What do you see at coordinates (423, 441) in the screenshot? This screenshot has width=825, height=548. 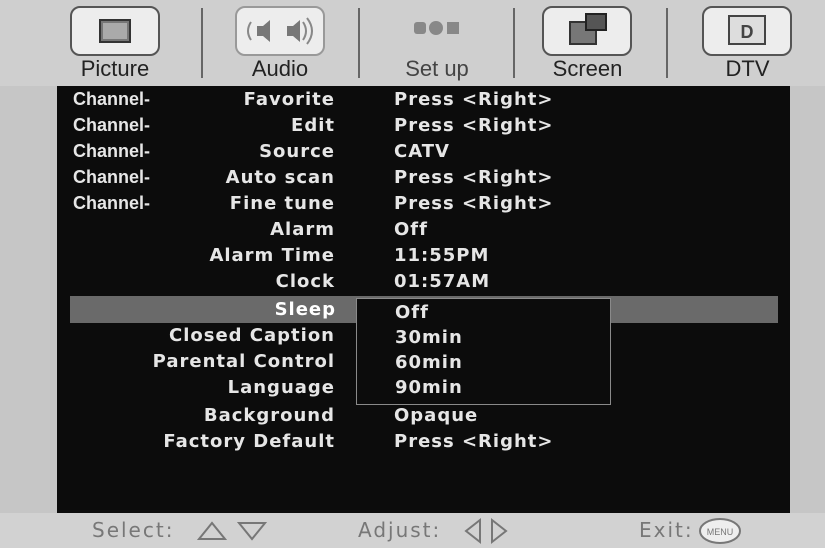 I see `menu-row-factory-default: Factory Default Press <Right>` at bounding box center [423, 441].